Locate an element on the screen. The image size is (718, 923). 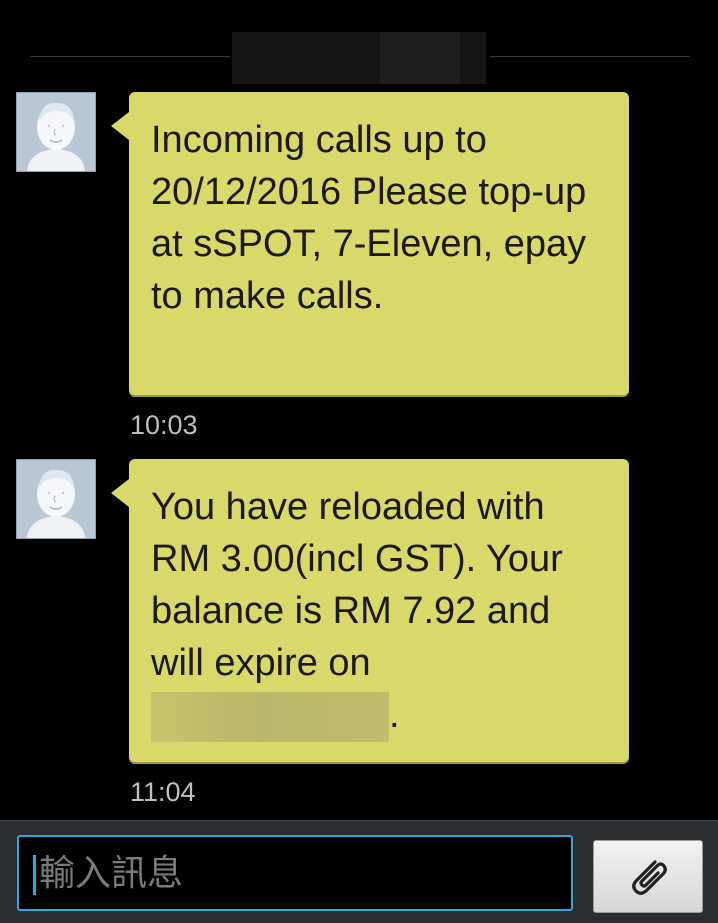
message-timestamp: 11:04 is located at coordinates (163, 792).